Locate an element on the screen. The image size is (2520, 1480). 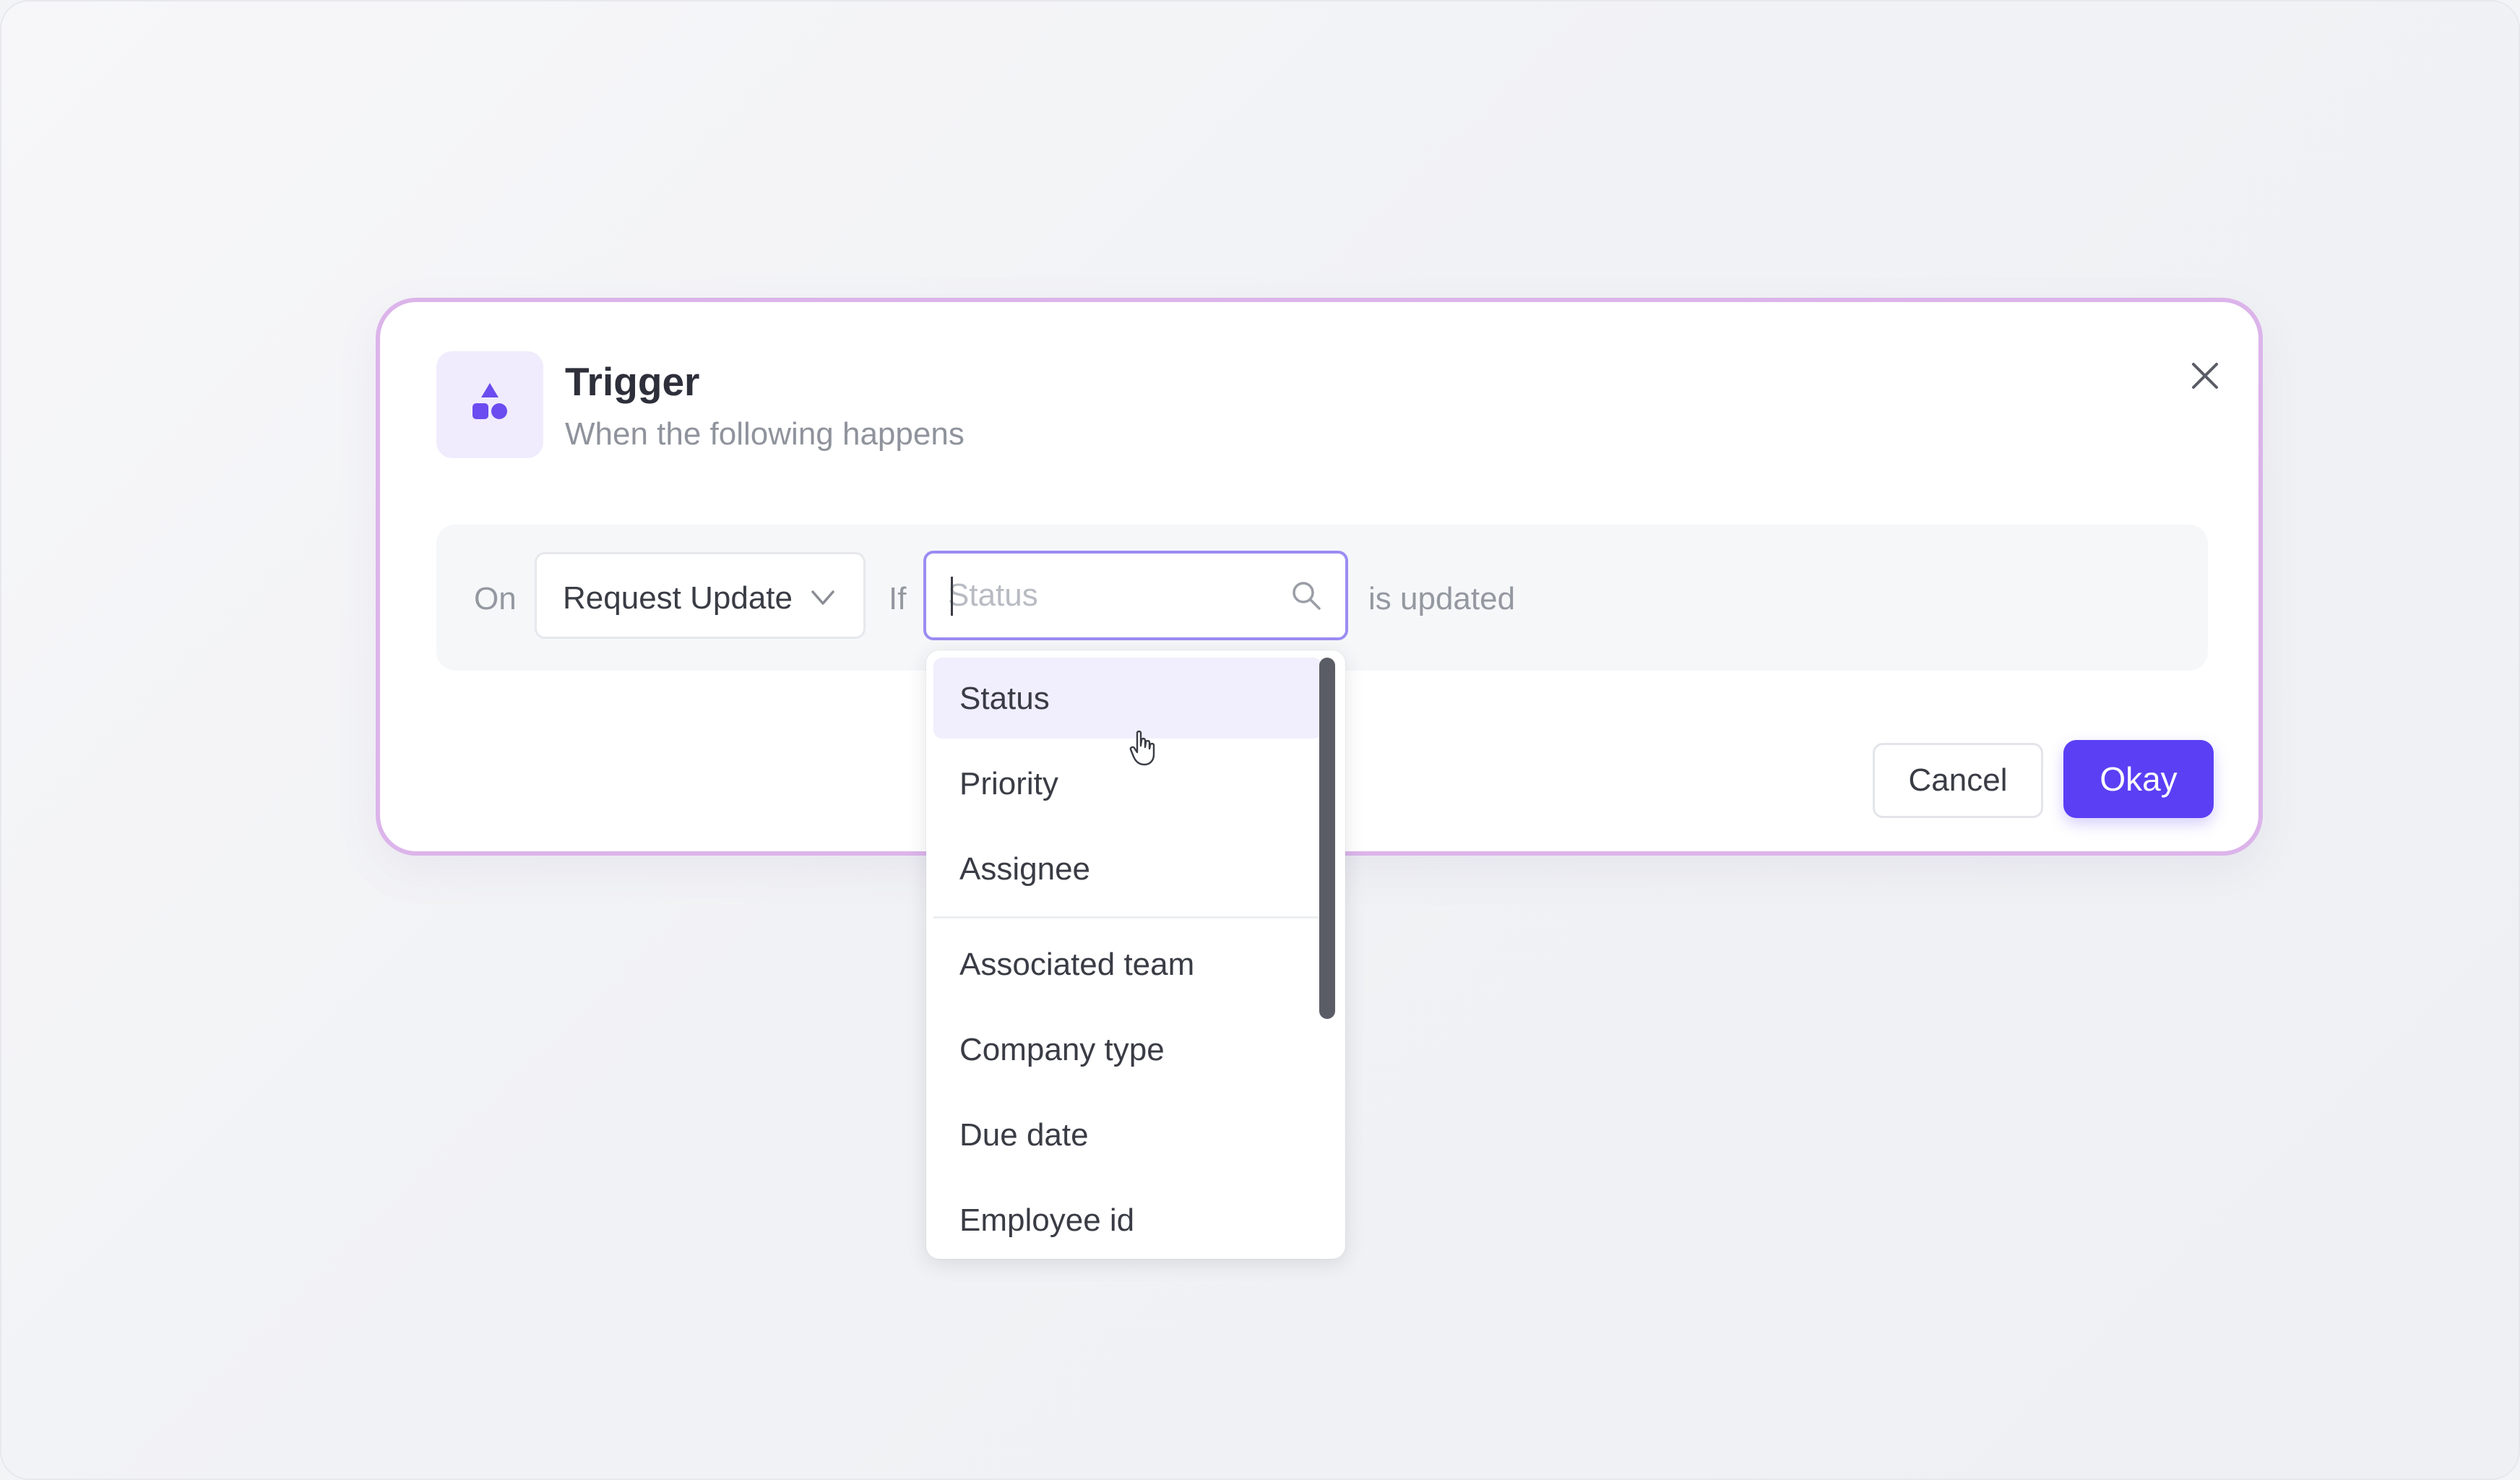
if-label: If is located at coordinates (898, 598).